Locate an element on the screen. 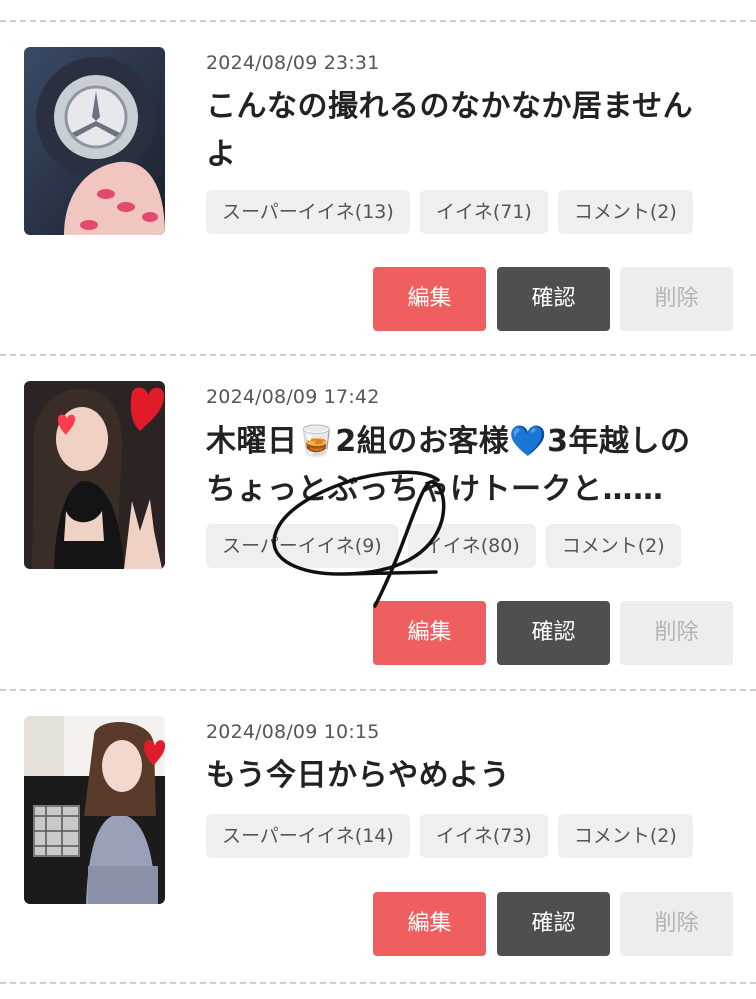 The height and width of the screenshot is (999, 756). super-like-count: スーパーイイネ(14) is located at coordinates (308, 836).